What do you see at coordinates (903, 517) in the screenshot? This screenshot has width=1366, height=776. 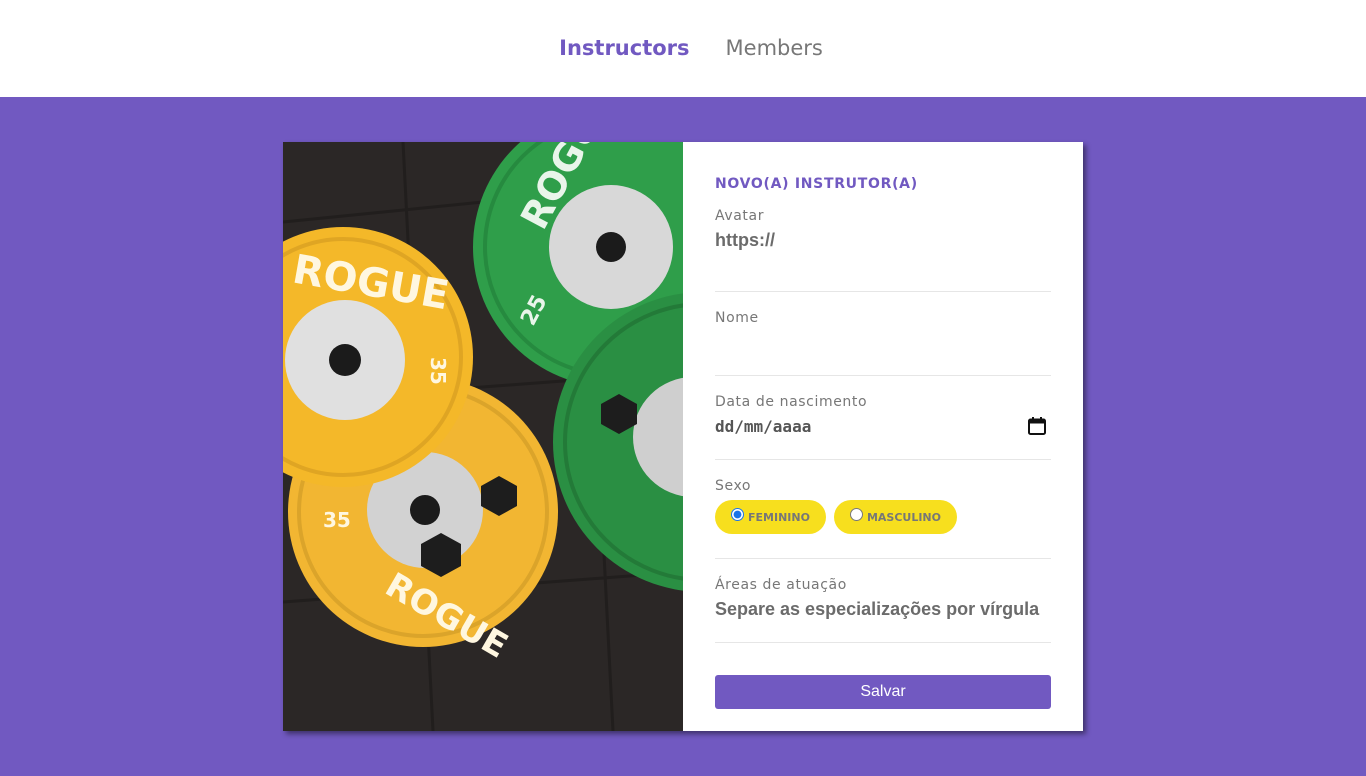 I see `gender-option-label: MASCULINO` at bounding box center [903, 517].